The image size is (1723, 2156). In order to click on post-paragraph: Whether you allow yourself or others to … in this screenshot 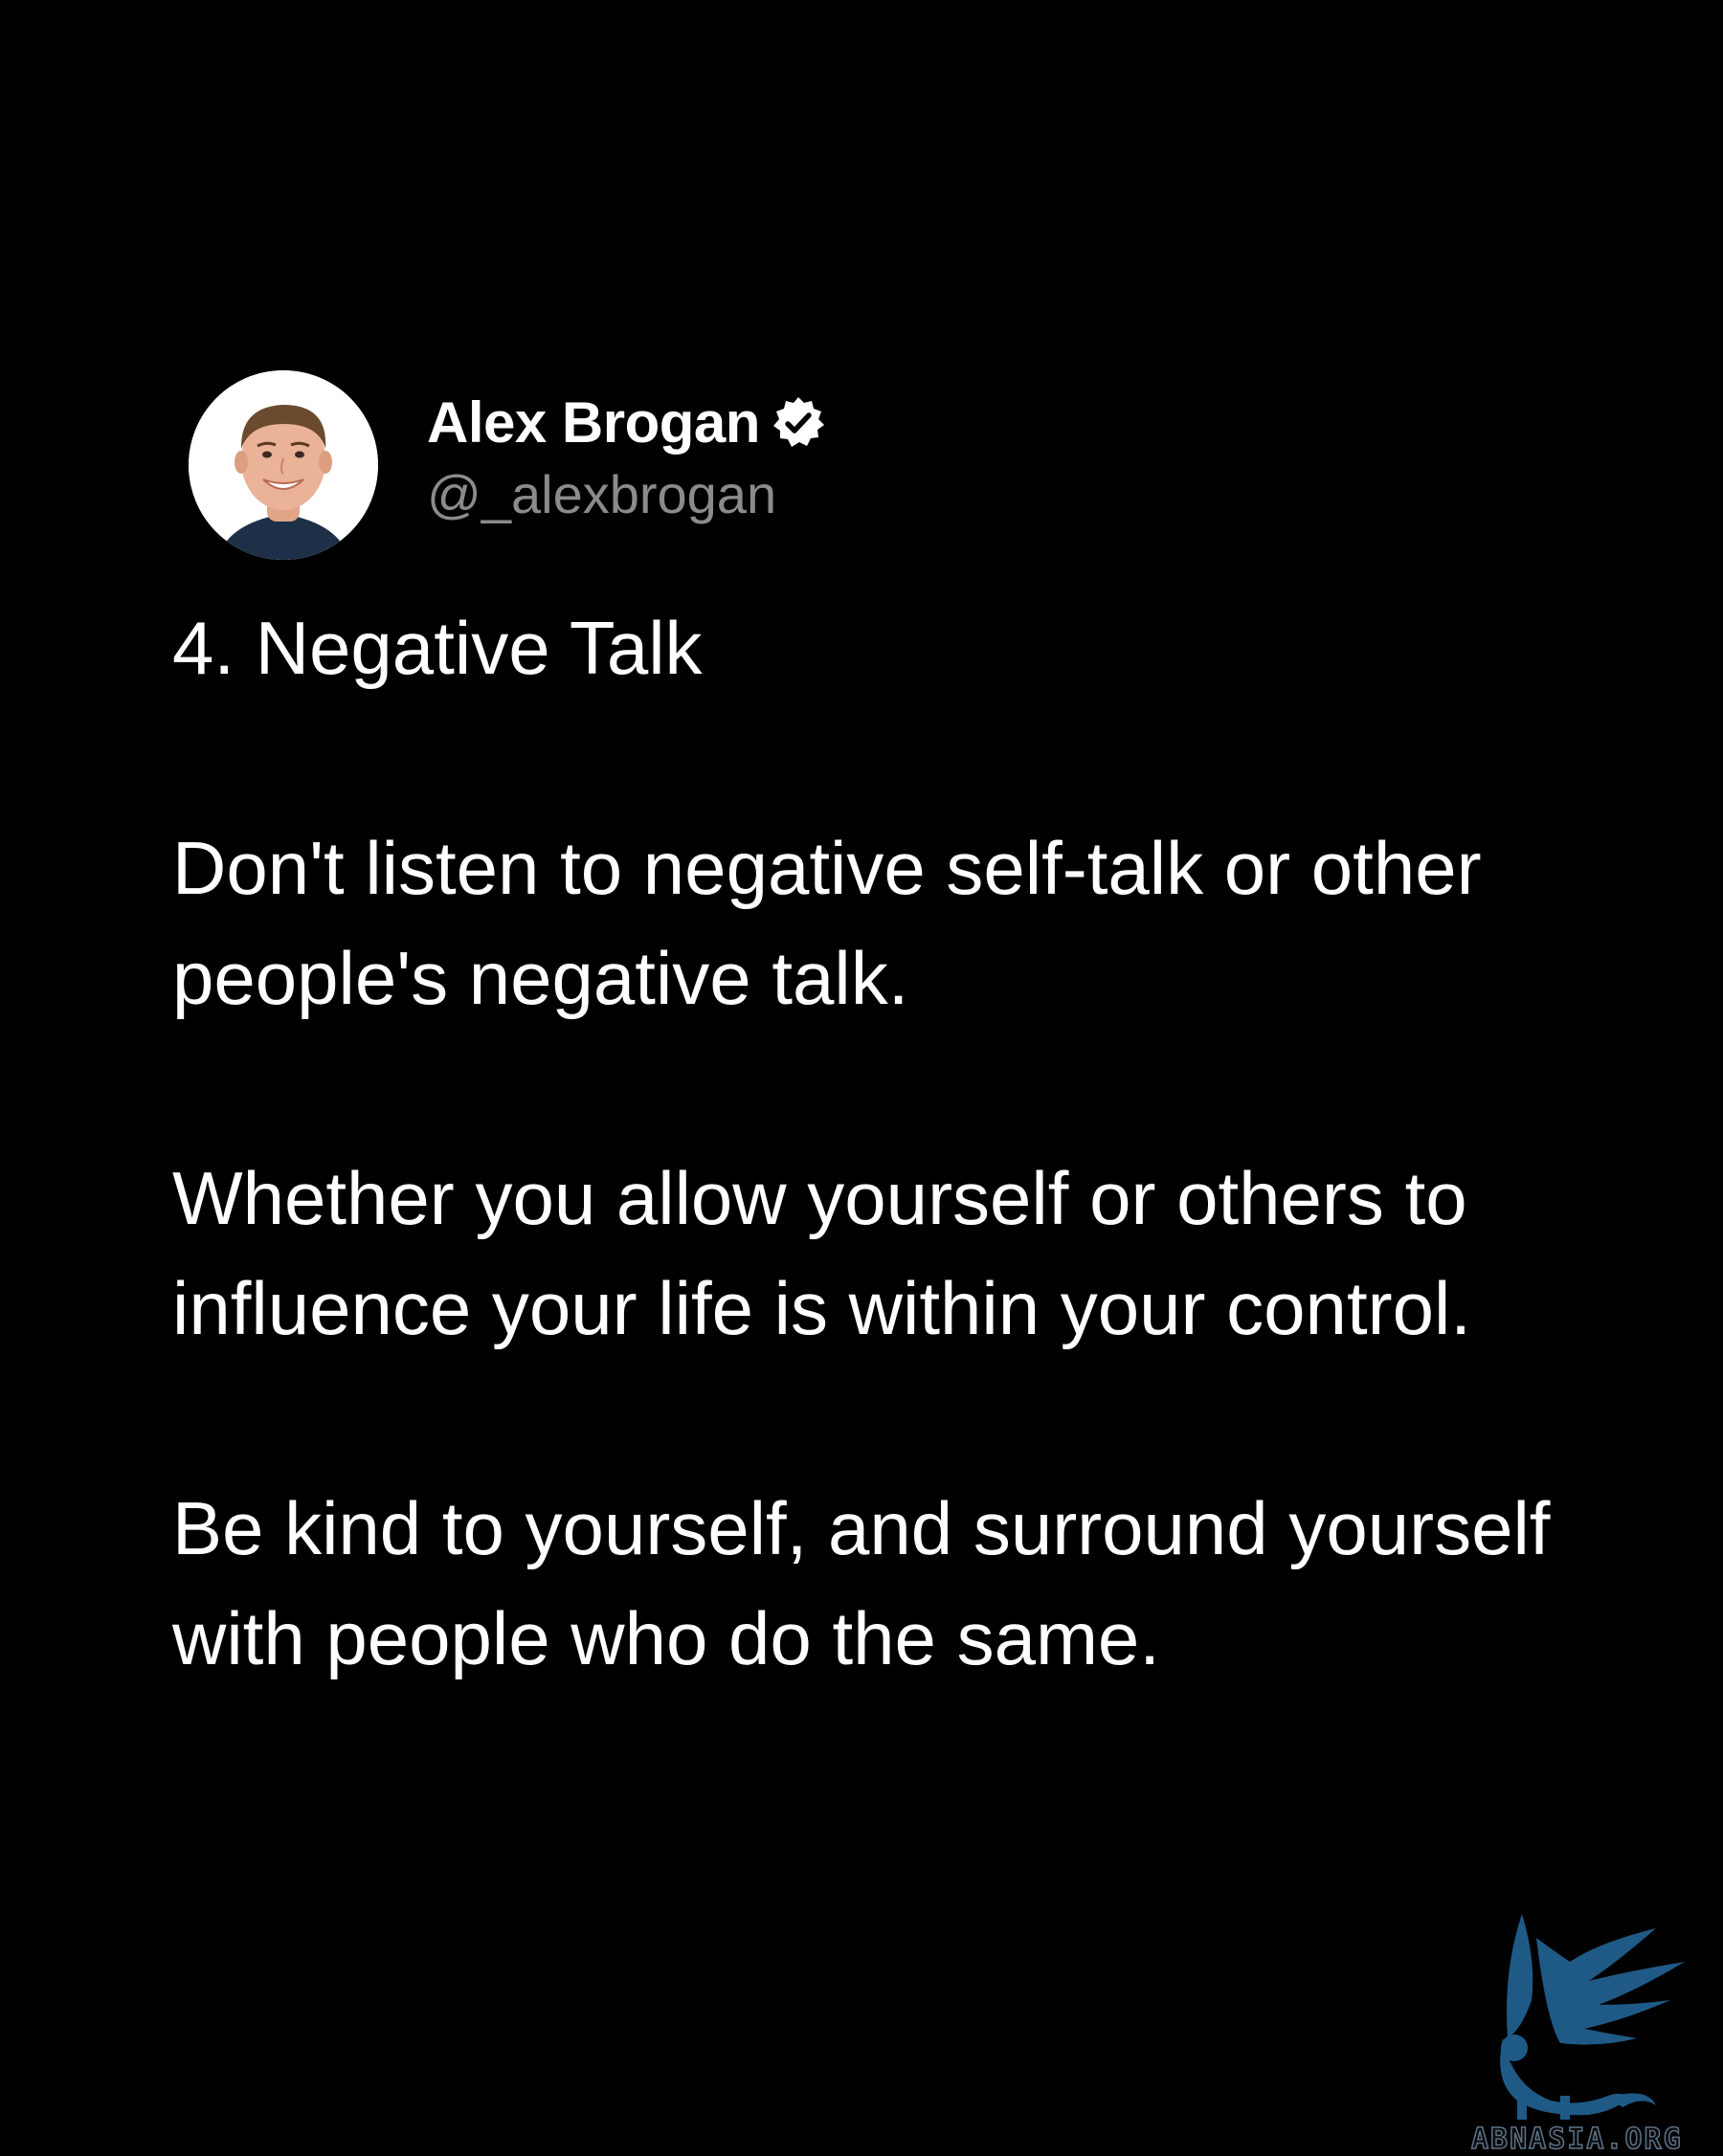, I will do `click(821, 1253)`.